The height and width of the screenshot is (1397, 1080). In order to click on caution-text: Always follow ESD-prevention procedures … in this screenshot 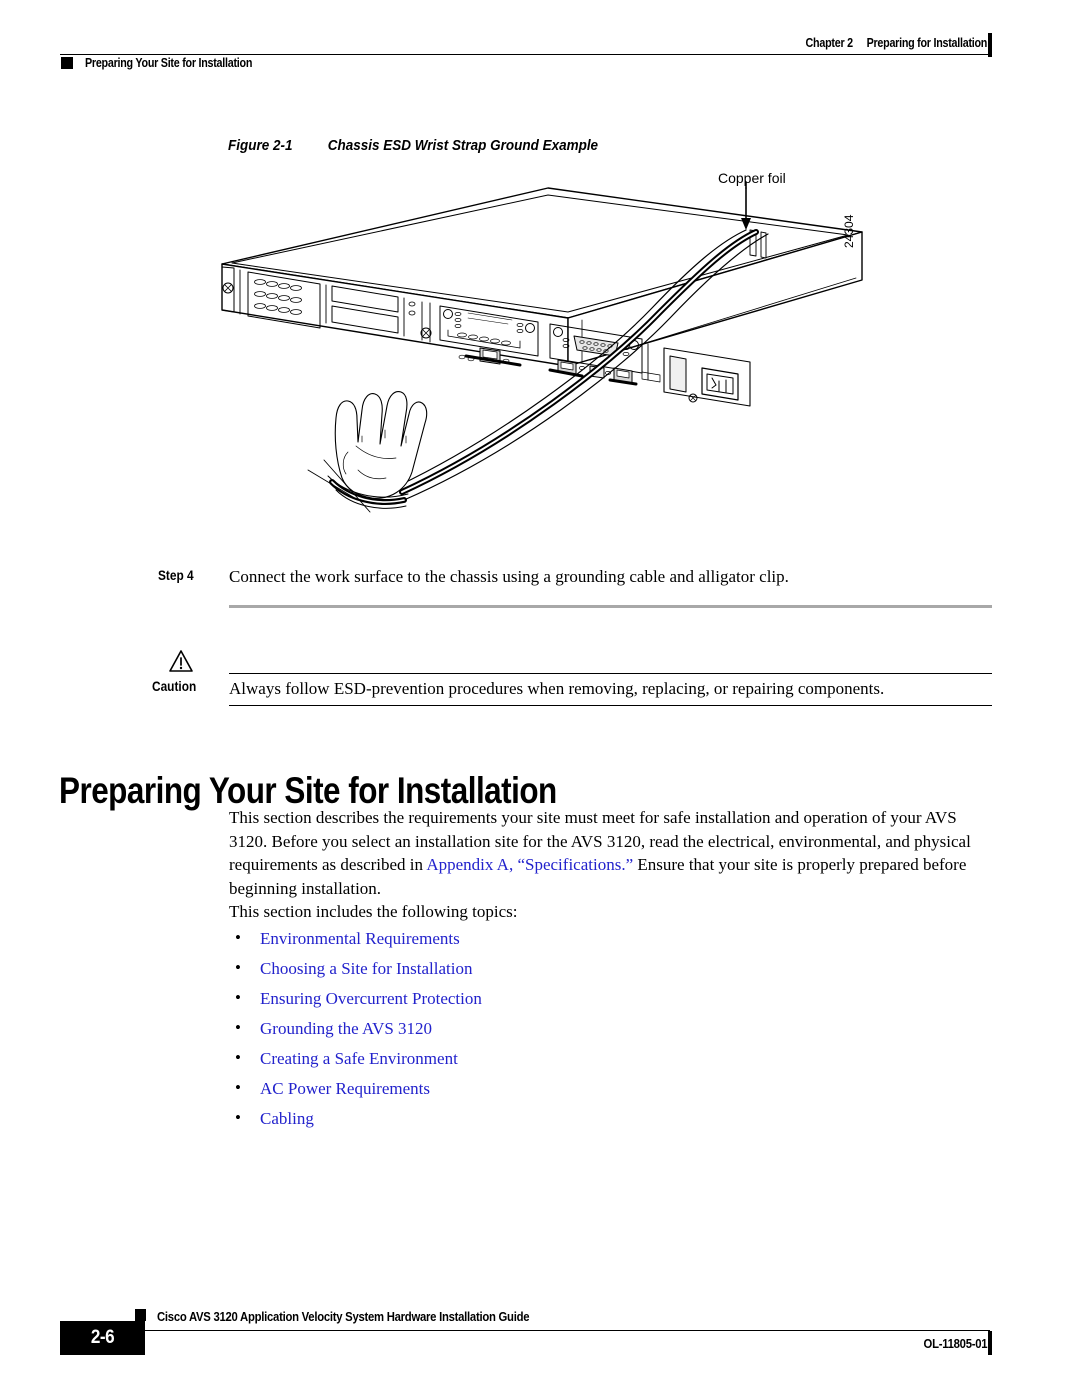, I will do `click(557, 688)`.